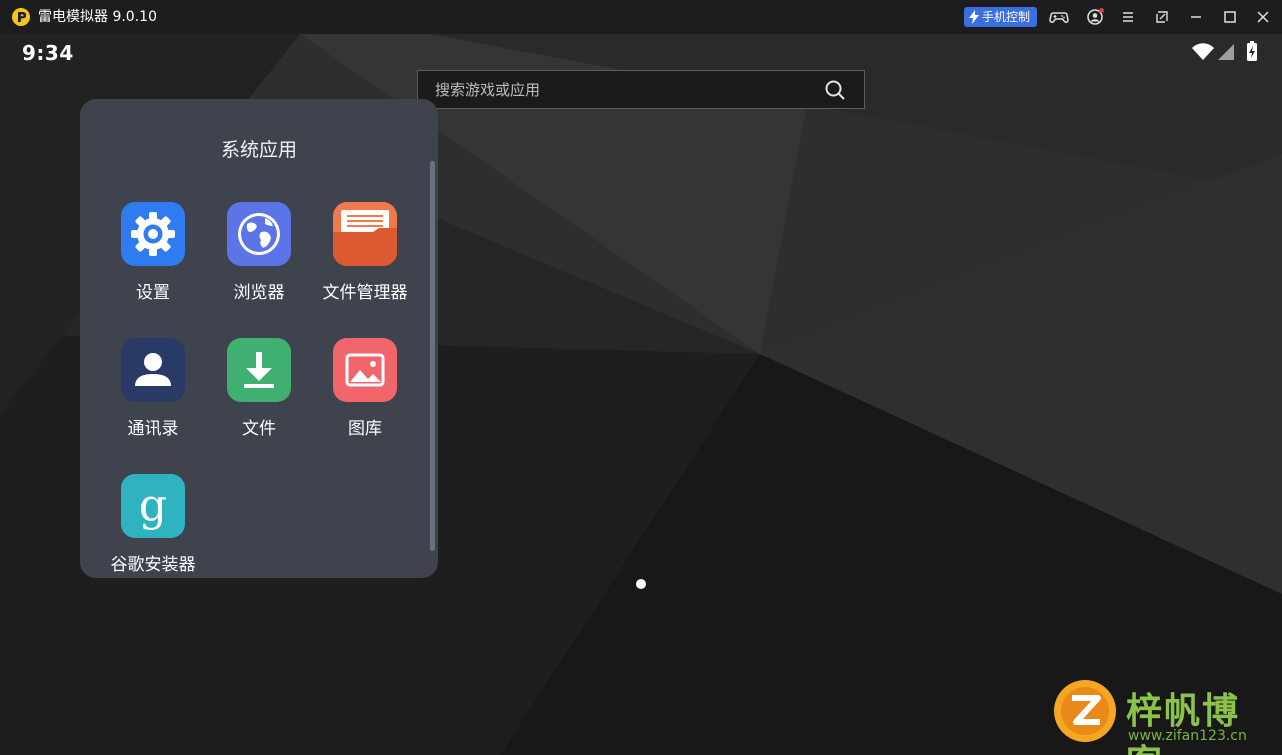 The width and height of the screenshot is (1282, 755). What do you see at coordinates (1162, 17) in the screenshot?
I see `popout-icon` at bounding box center [1162, 17].